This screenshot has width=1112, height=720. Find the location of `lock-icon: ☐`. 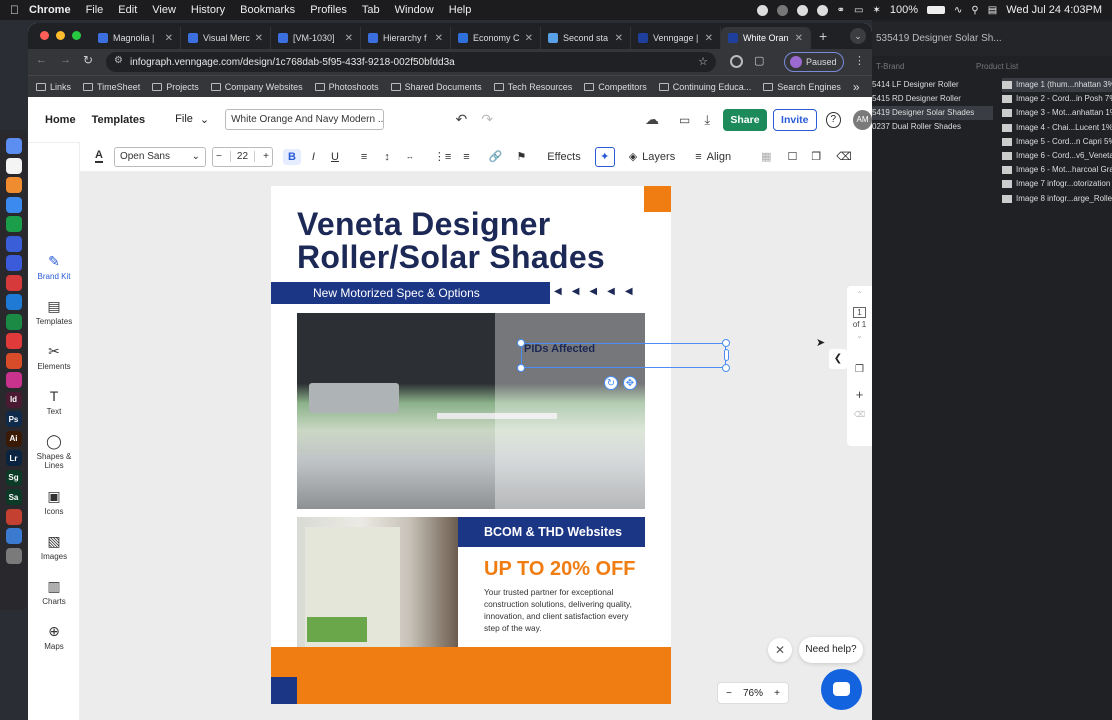

lock-icon: ☐ is located at coordinates (793, 156).